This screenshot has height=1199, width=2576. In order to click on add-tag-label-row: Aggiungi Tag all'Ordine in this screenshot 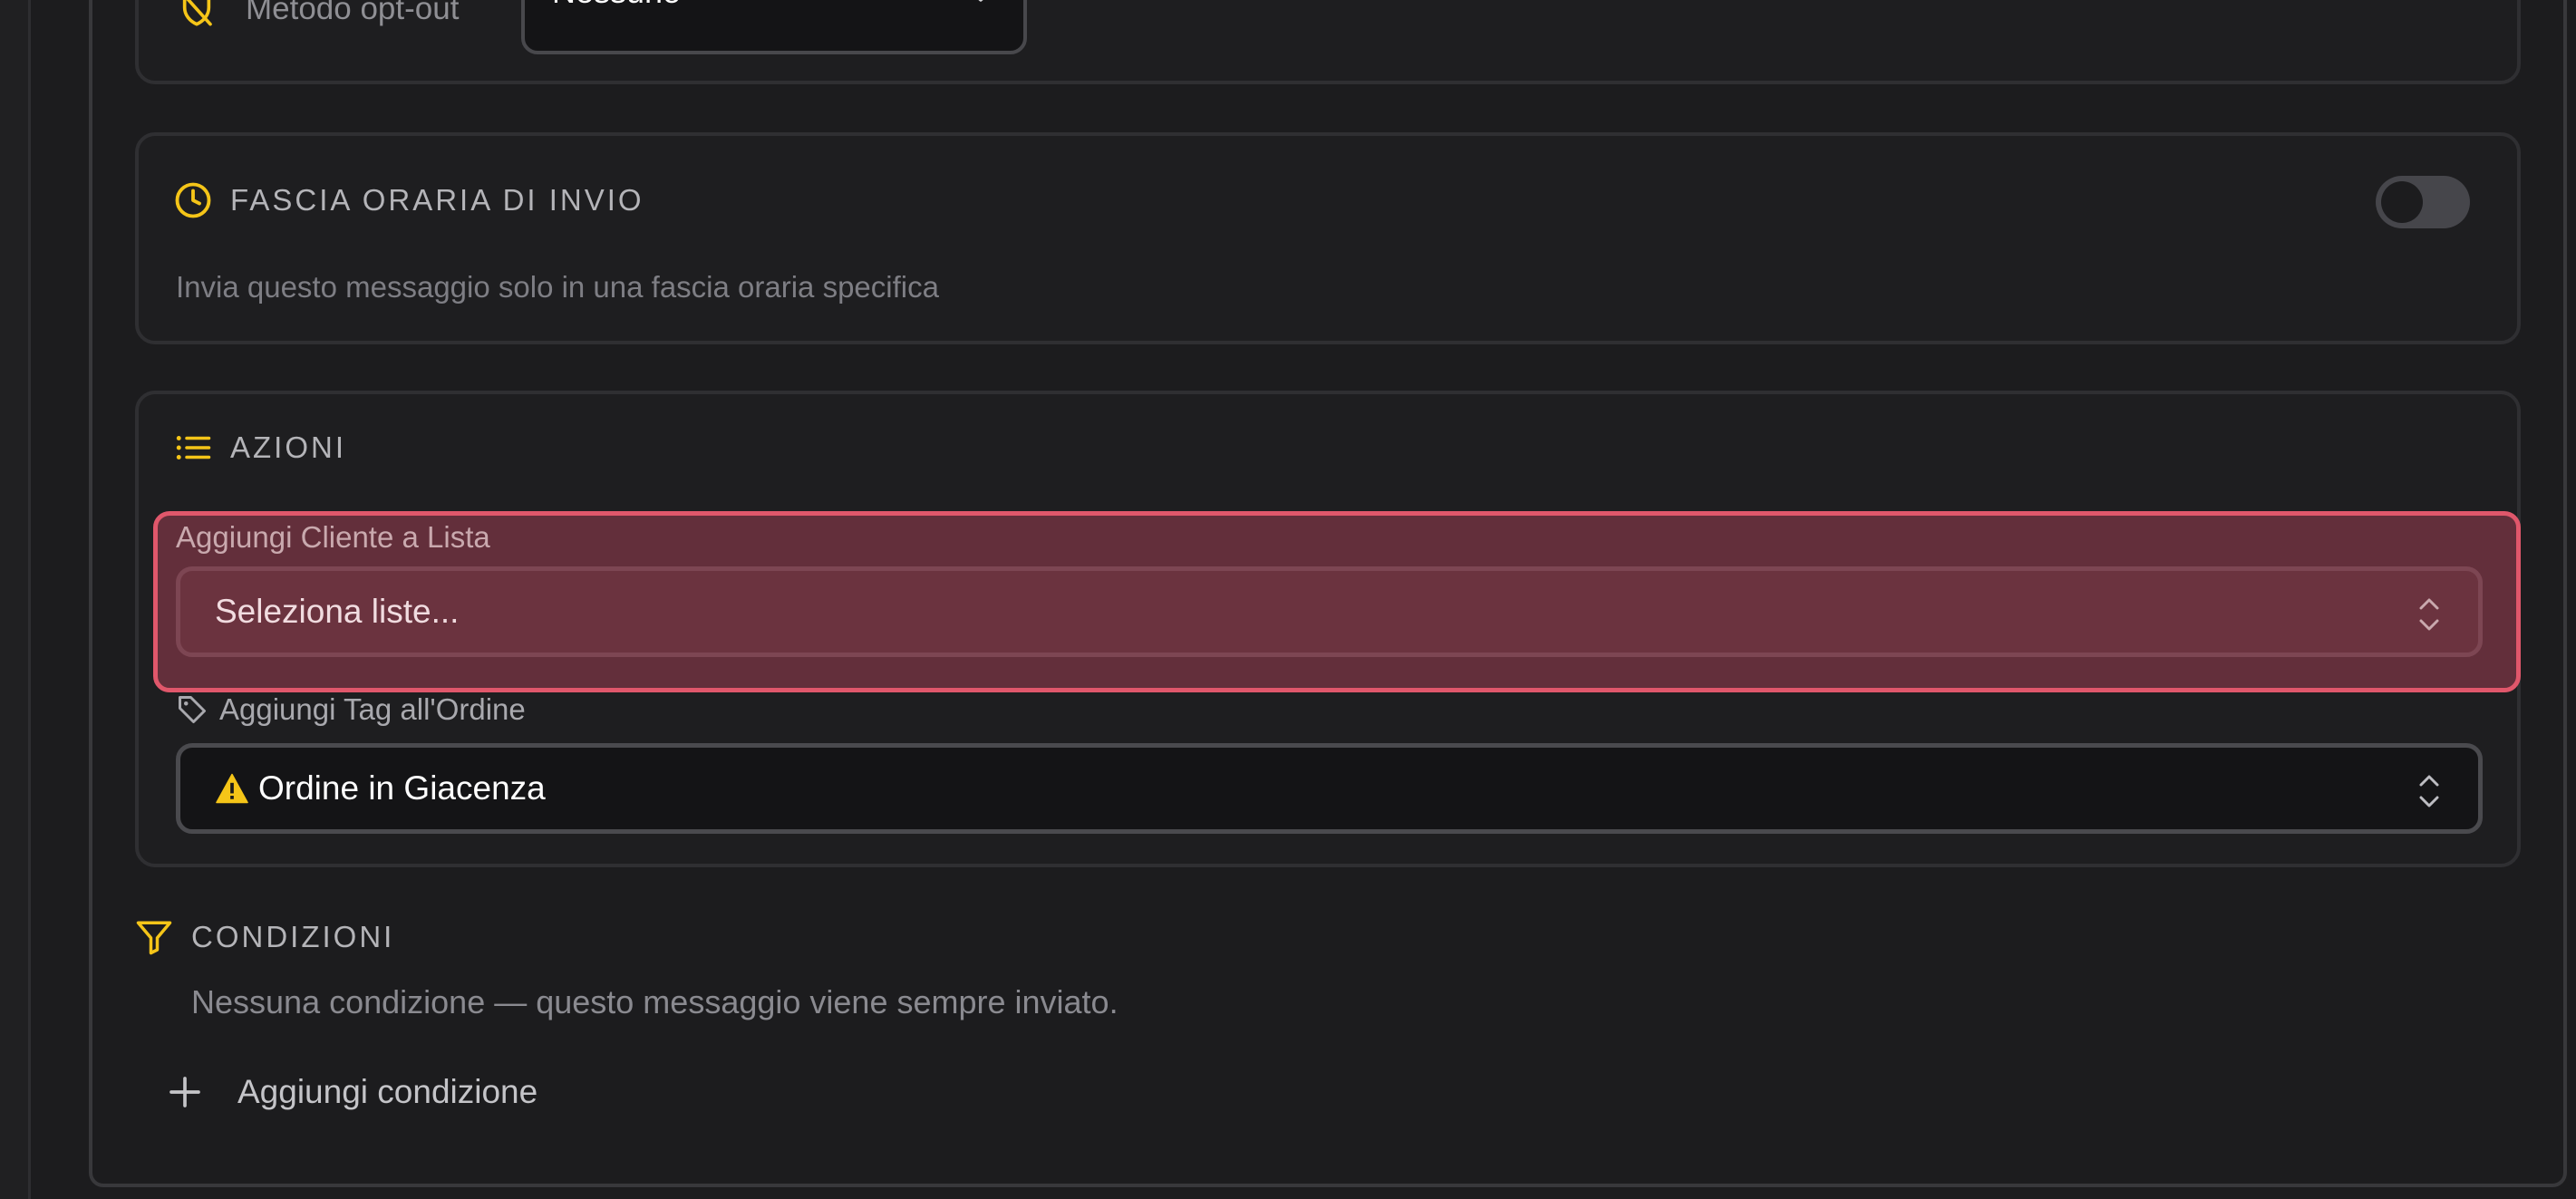, I will do `click(351, 709)`.